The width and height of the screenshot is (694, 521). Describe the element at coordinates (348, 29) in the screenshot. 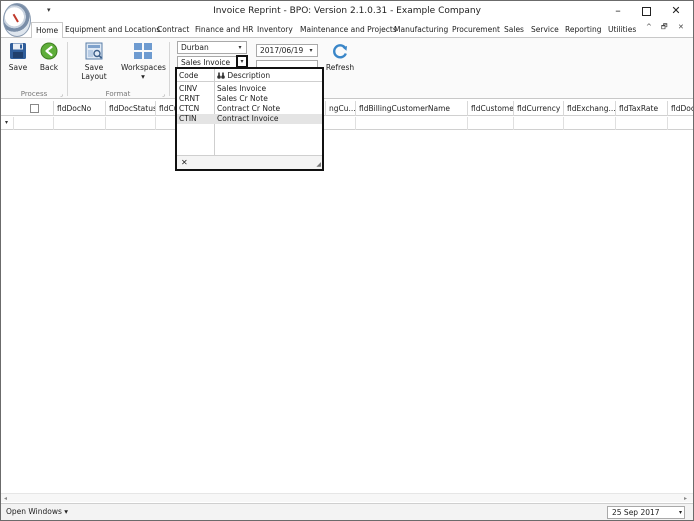

I see `tab-maintenance-and-projects: Maintenance and Projects` at that location.